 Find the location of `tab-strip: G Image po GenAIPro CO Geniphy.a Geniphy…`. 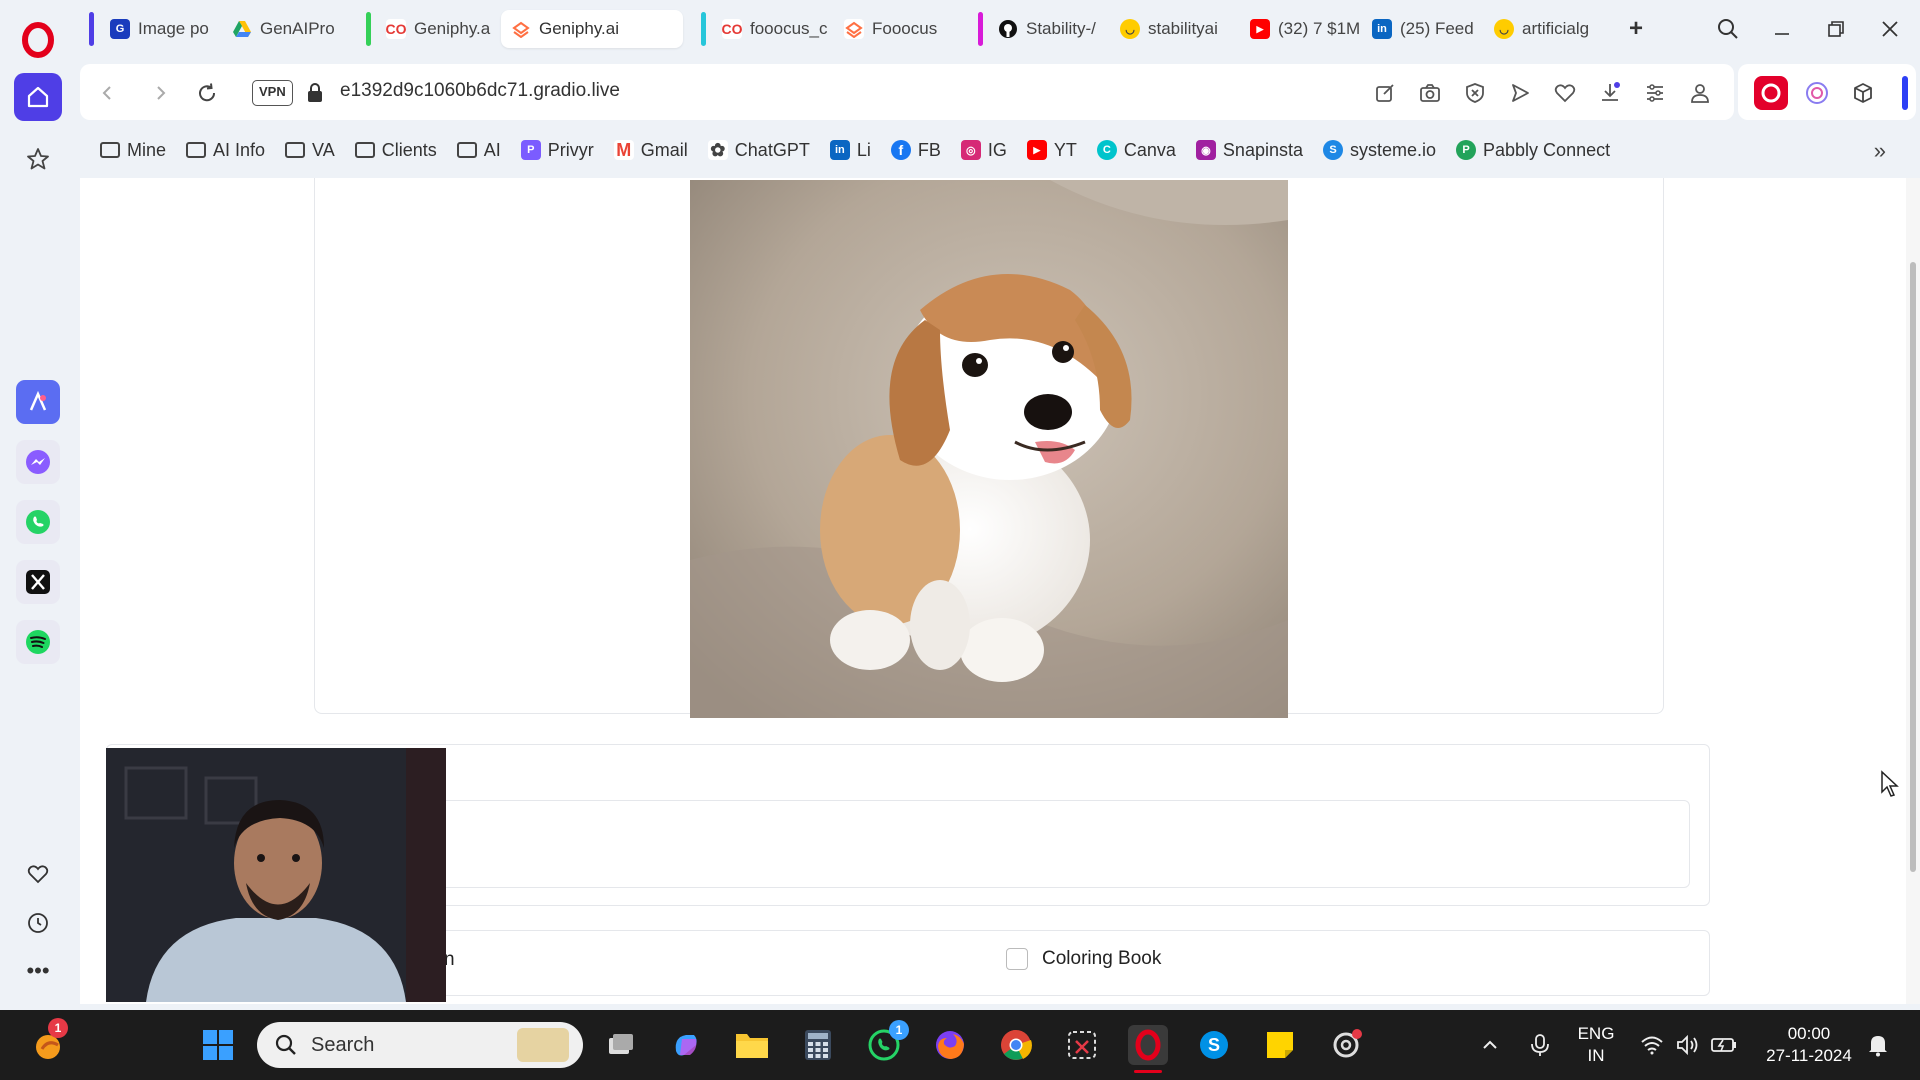

tab-strip: G Image po GenAIPro CO Geniphy.a Geniphy… is located at coordinates (998, 29).